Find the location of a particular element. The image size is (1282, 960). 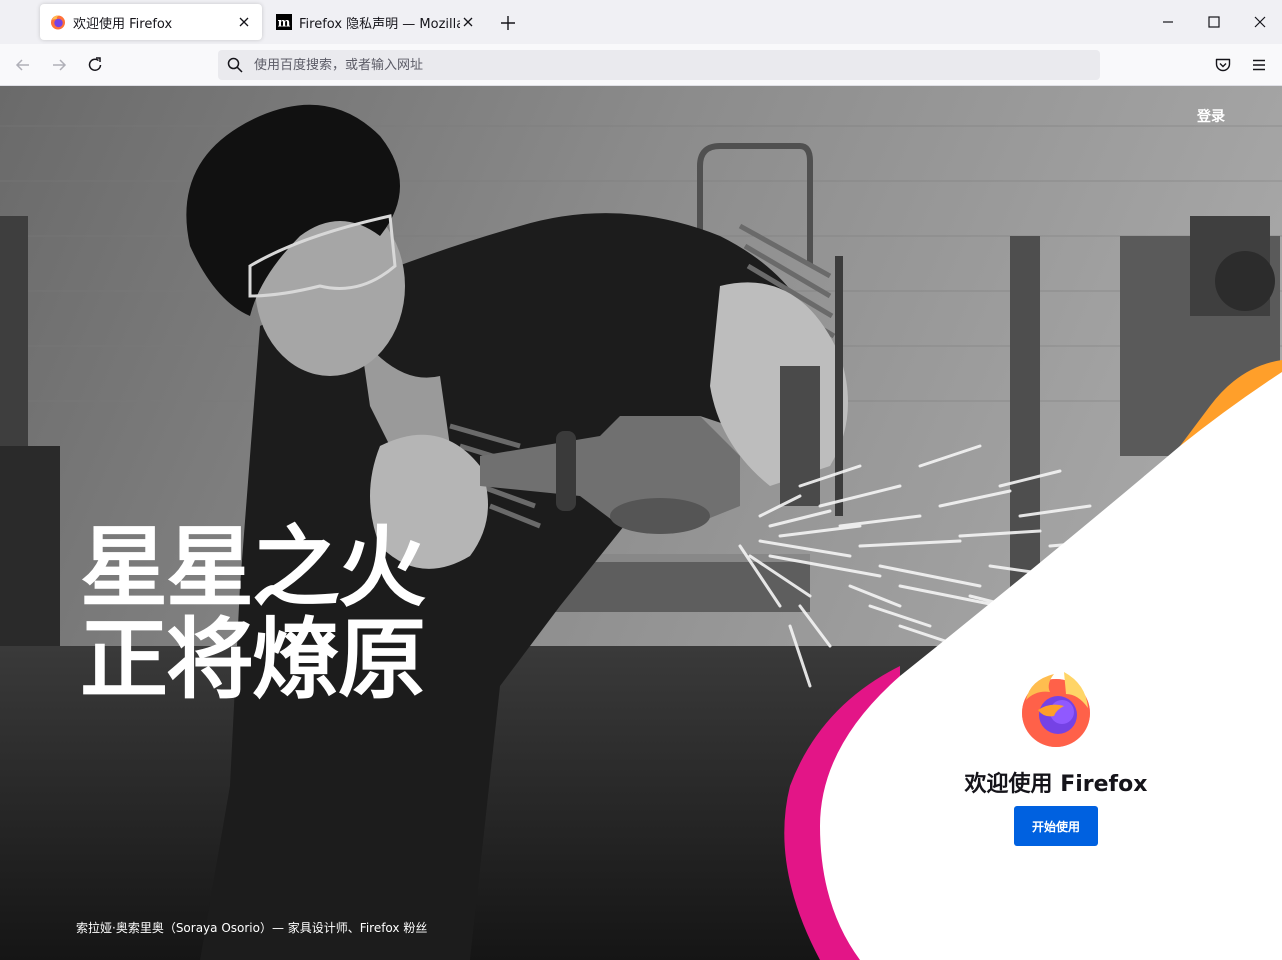

pocket-icon is located at coordinates (1223, 65).